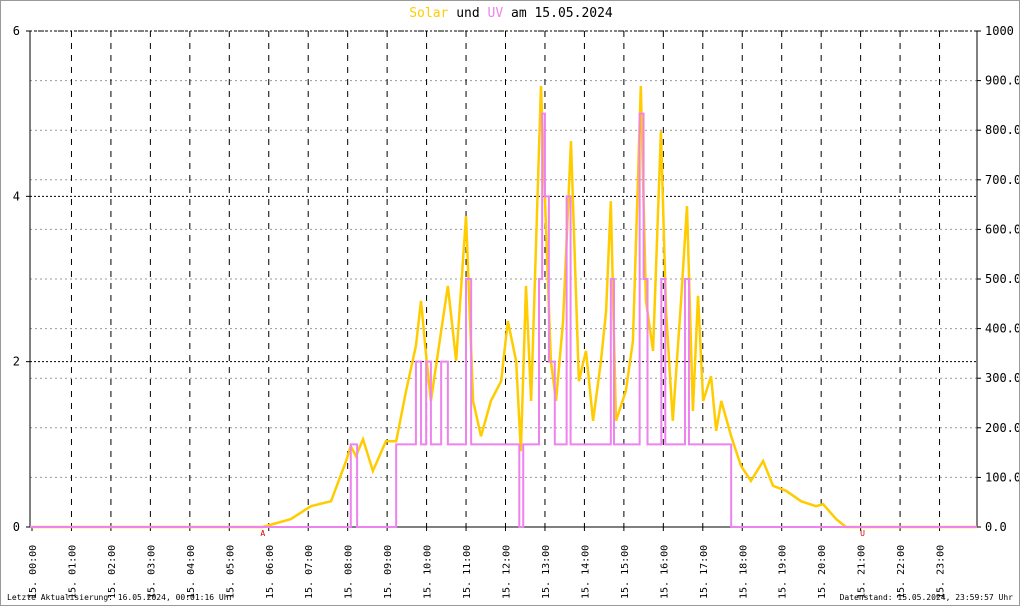 The width and height of the screenshot is (1020, 606). Describe the element at coordinates (743, 572) in the screenshot. I see `x-tick-label: 15. 18:00` at that location.